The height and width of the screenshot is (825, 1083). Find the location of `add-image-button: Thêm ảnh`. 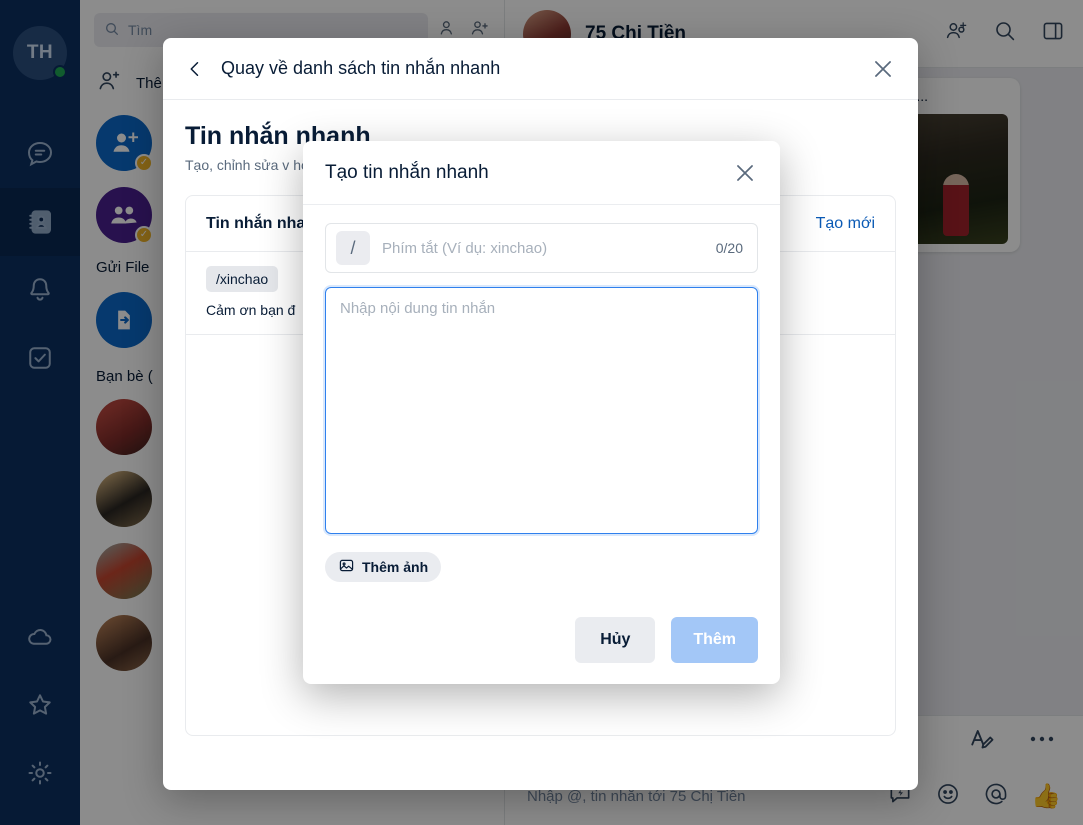

add-image-button: Thêm ảnh is located at coordinates (383, 567).